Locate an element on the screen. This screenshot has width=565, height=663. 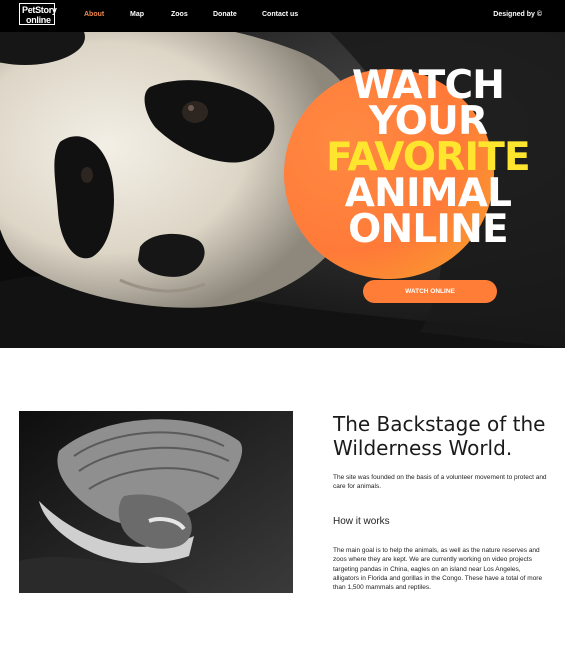
how-it-works-heading: How it works is located at coordinates (361, 521).